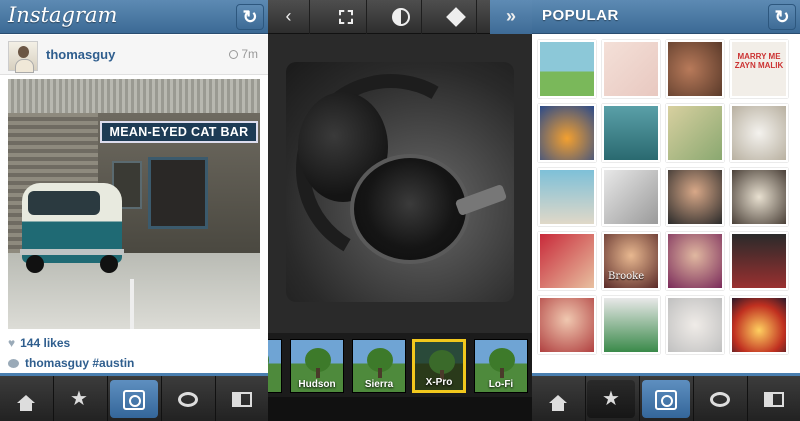 The image size is (800, 421). I want to click on avatar, so click(23, 57).